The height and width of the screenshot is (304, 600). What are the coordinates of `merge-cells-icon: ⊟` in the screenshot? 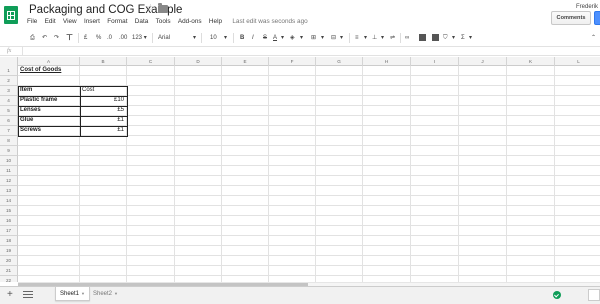 It's located at (333, 38).